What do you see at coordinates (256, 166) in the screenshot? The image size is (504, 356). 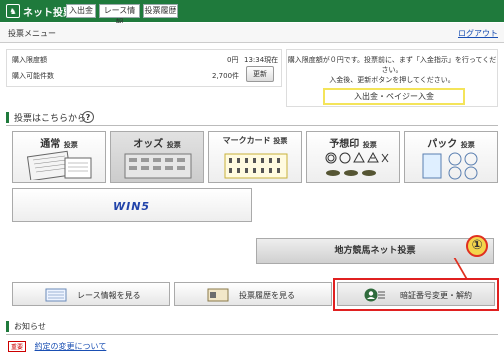 I see `mark-card-icon` at bounding box center [256, 166].